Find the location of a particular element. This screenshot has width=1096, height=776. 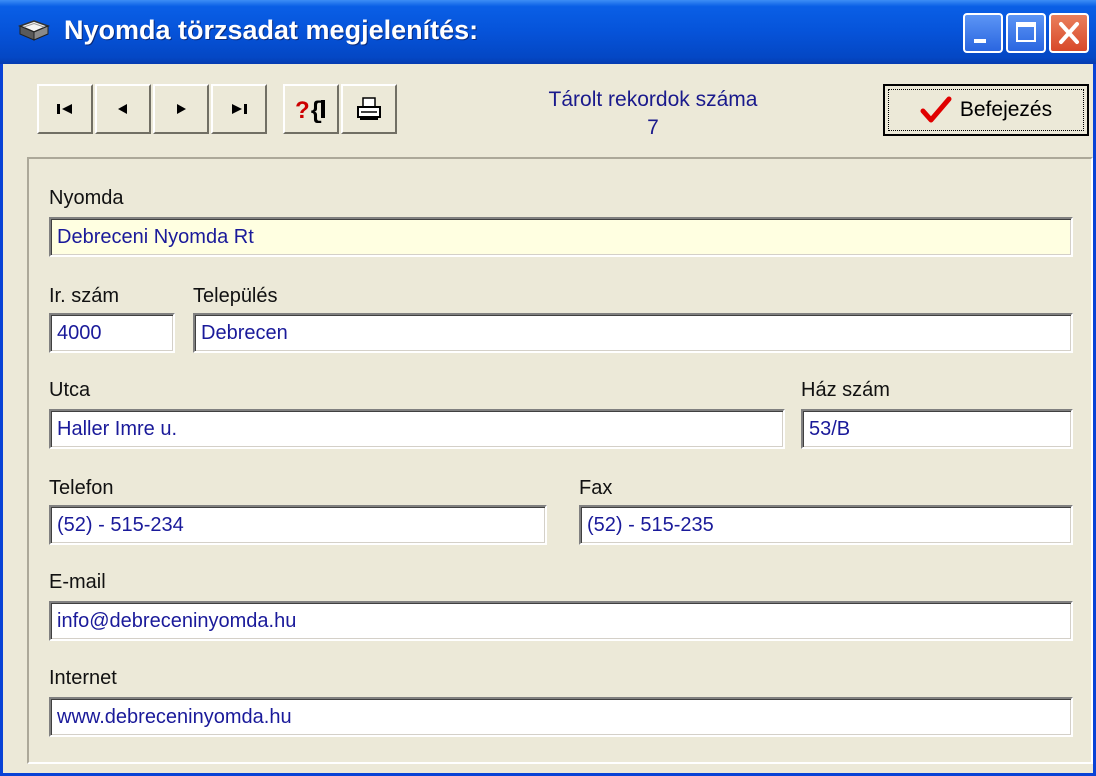

previous-record-button is located at coordinates (123, 109).